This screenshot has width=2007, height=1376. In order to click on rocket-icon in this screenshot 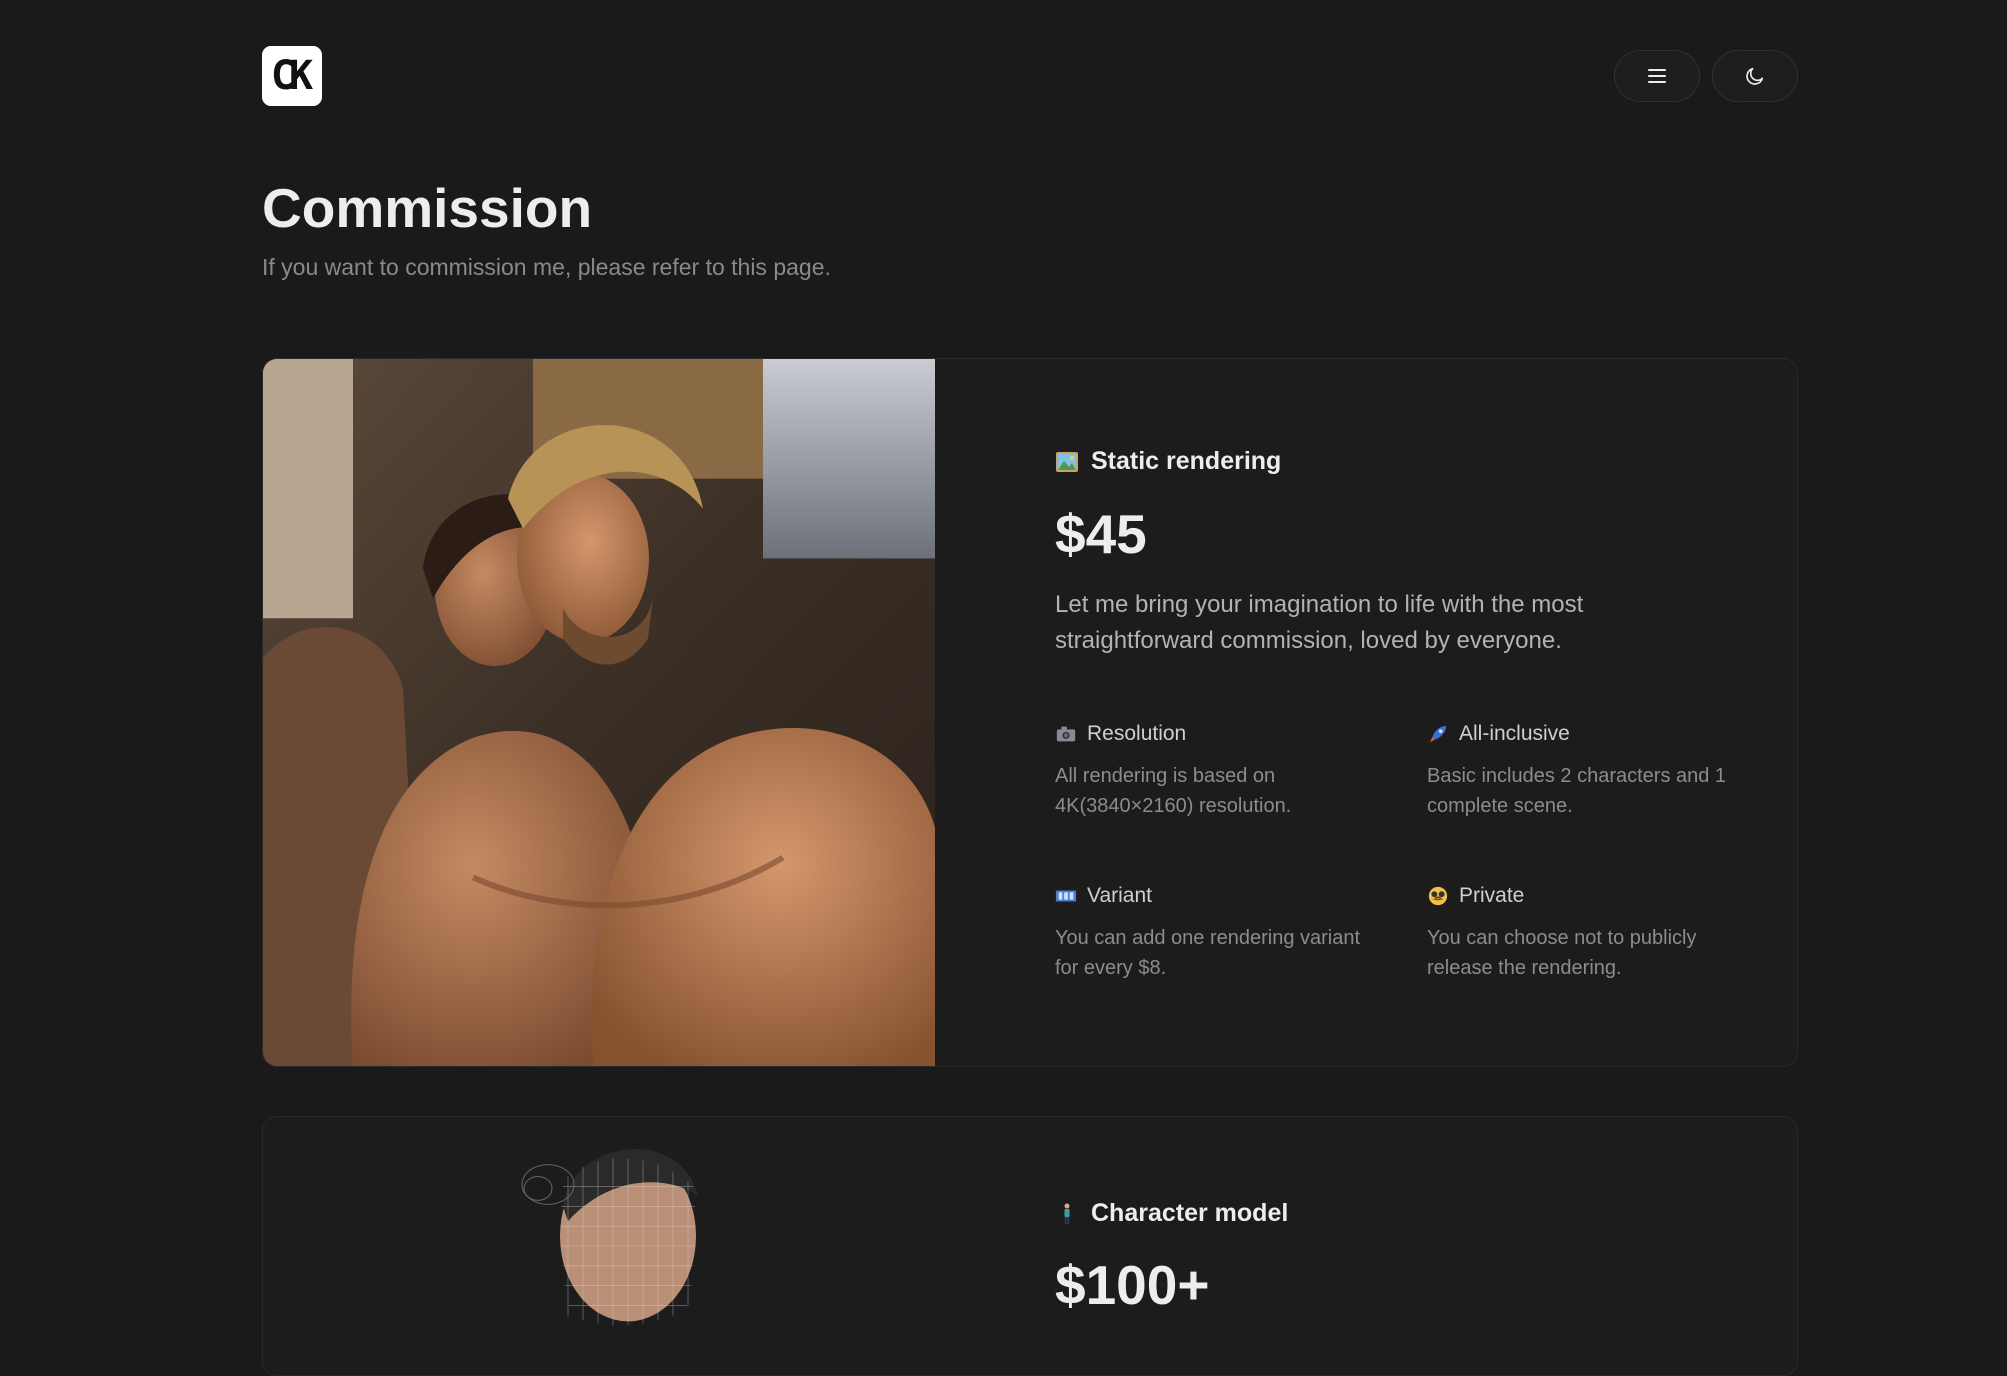, I will do `click(1438, 734)`.